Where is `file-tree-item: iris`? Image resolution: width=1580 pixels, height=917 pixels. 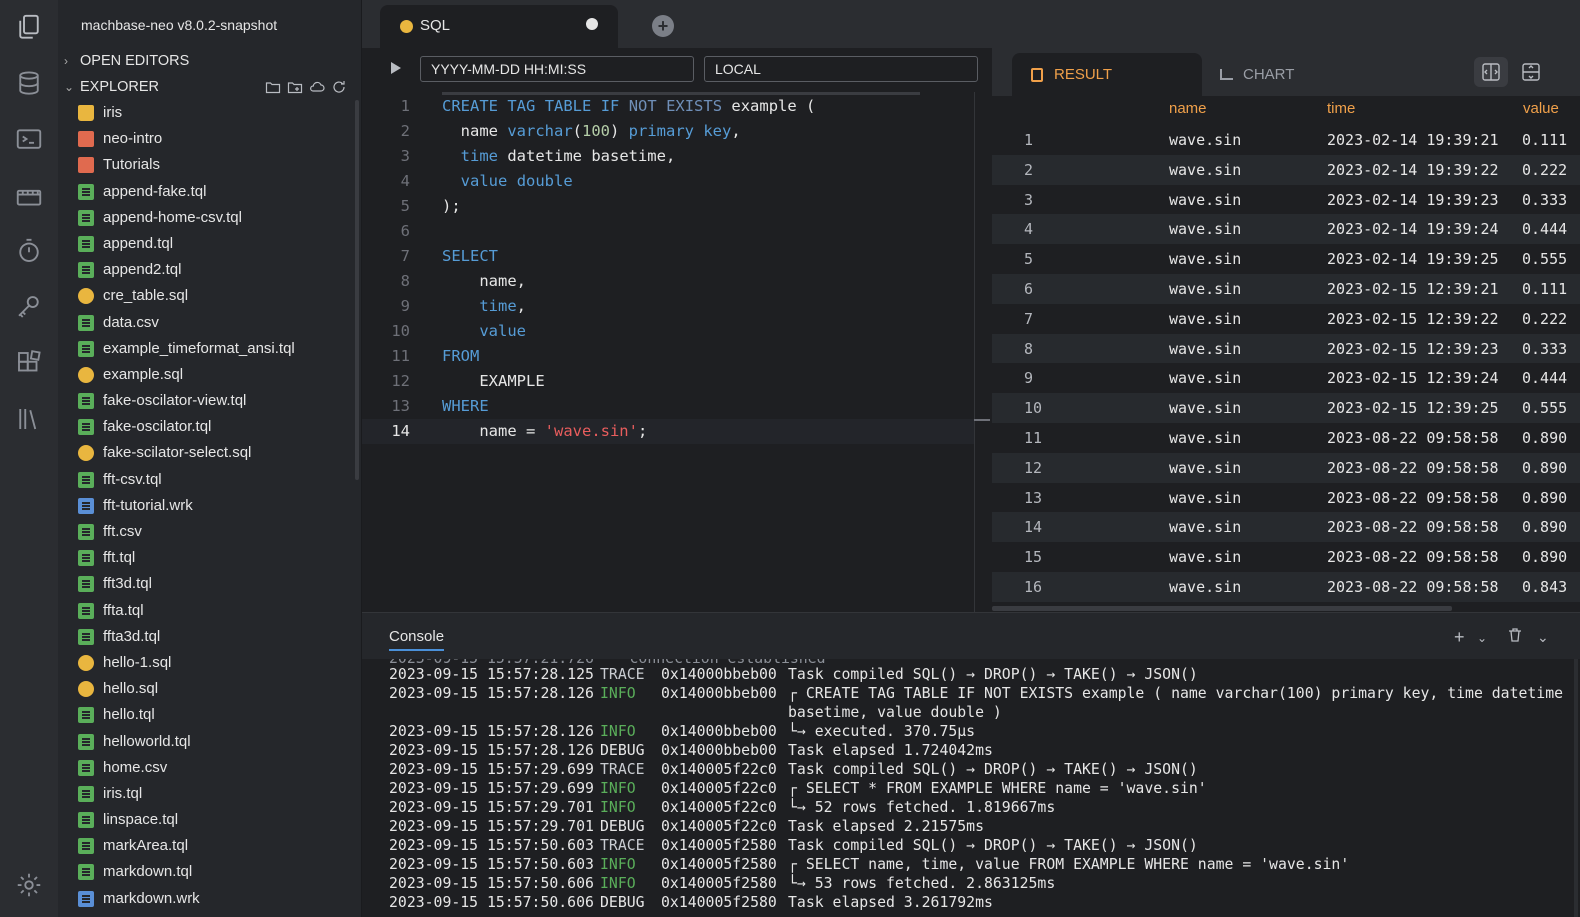 file-tree-item: iris is located at coordinates (206, 113).